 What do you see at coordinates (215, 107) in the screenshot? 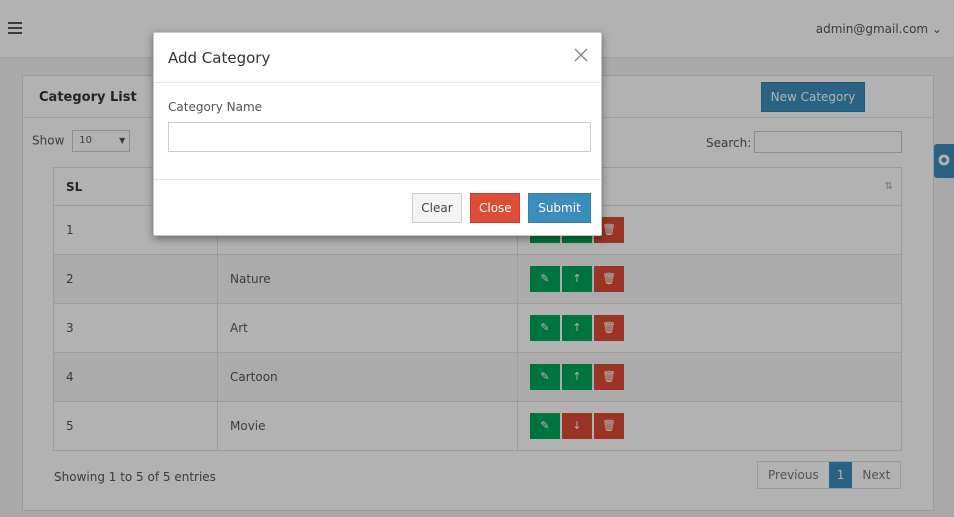
I see `category-name-label: Category Name` at bounding box center [215, 107].